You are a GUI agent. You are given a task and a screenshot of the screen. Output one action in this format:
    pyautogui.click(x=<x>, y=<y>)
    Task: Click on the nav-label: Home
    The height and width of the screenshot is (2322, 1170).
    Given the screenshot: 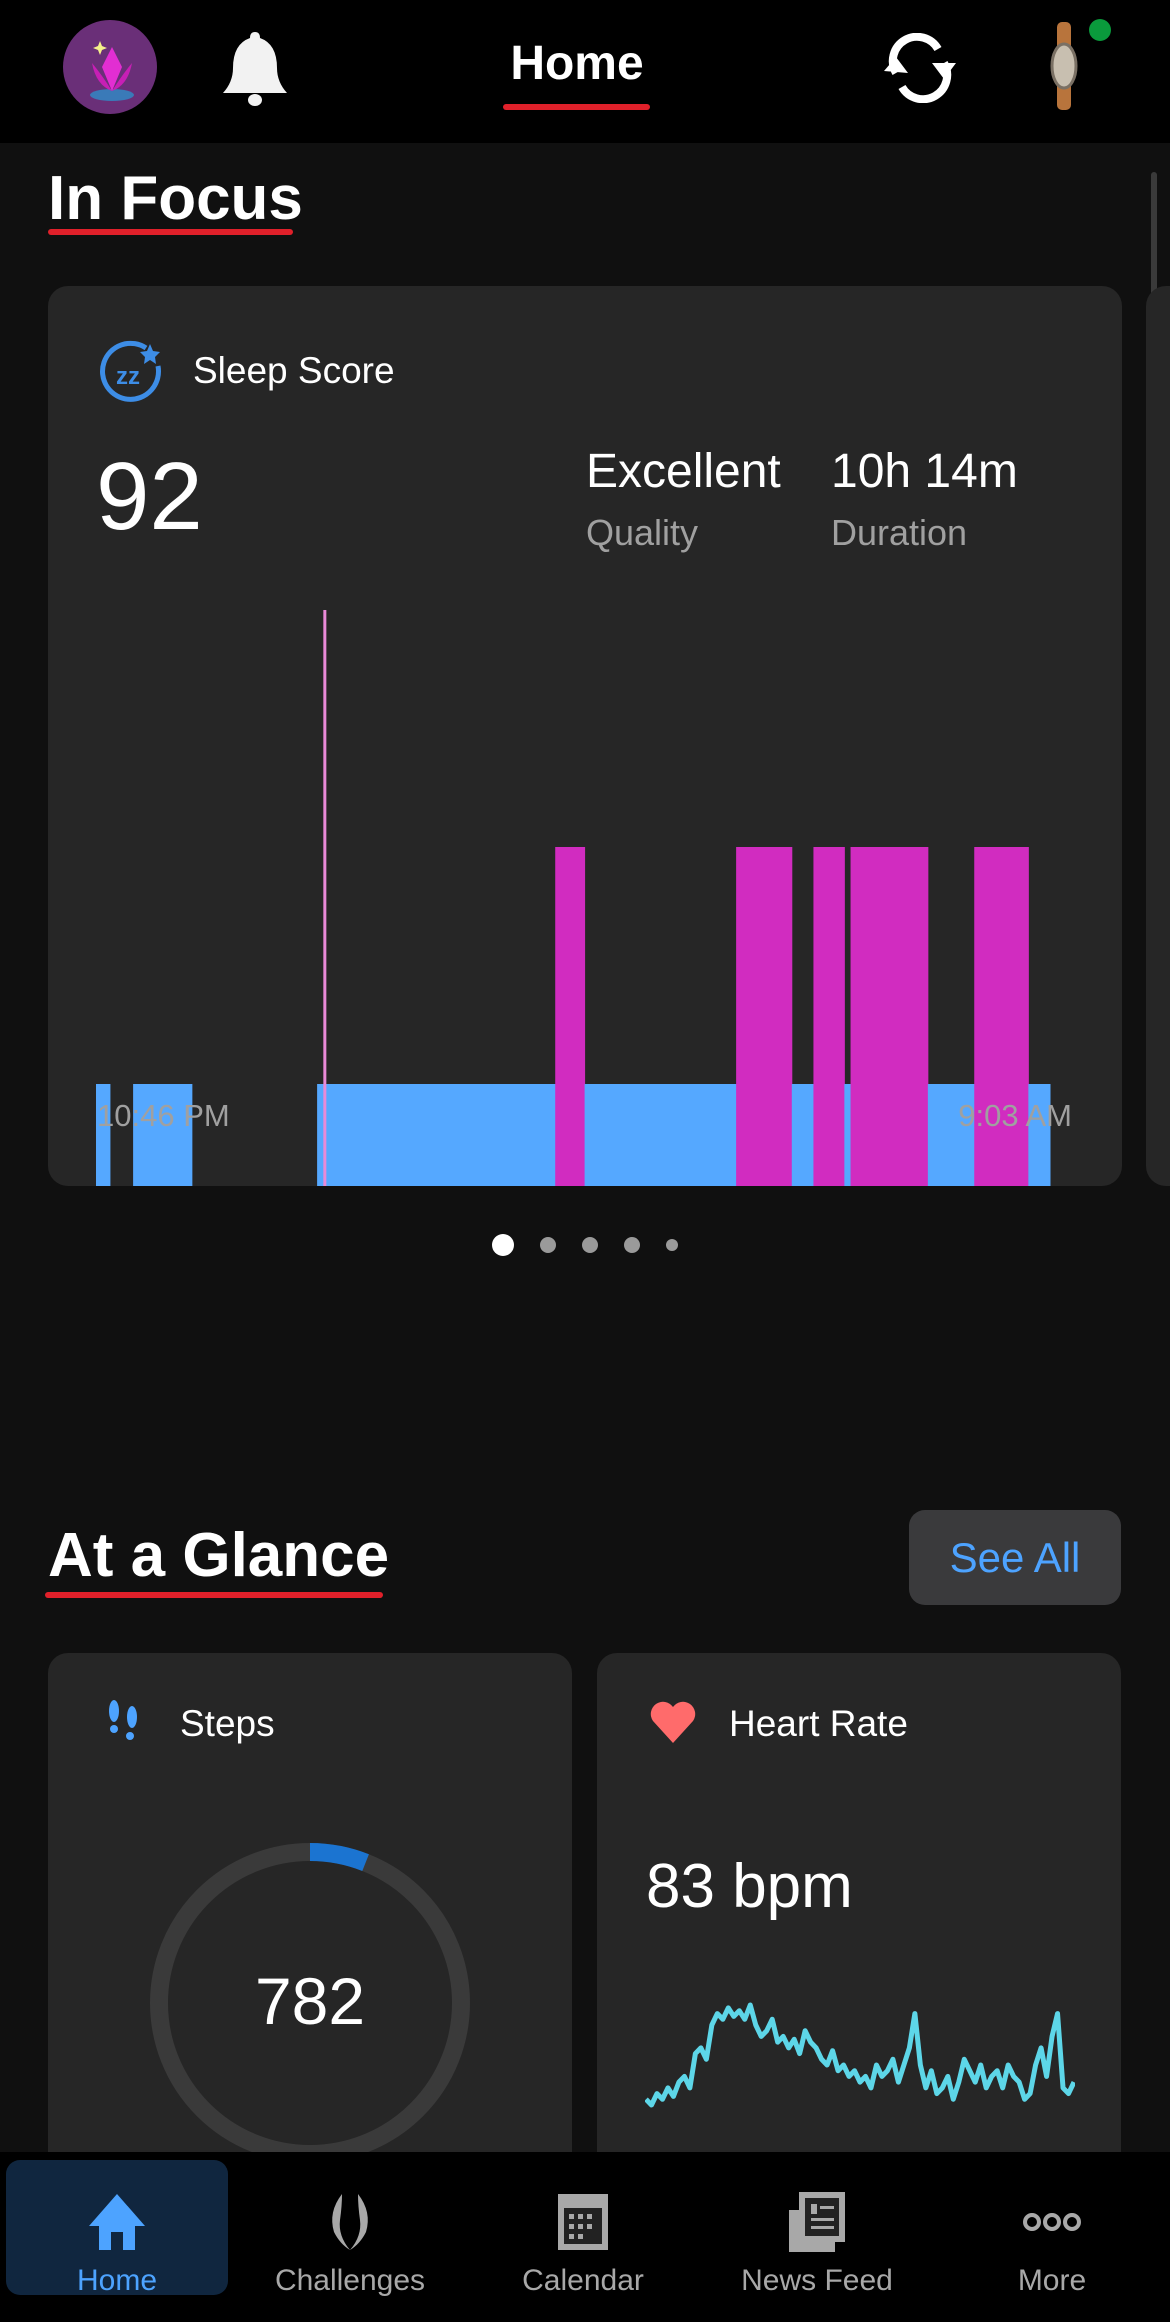 What is the action you would take?
    pyautogui.click(x=117, y=2280)
    